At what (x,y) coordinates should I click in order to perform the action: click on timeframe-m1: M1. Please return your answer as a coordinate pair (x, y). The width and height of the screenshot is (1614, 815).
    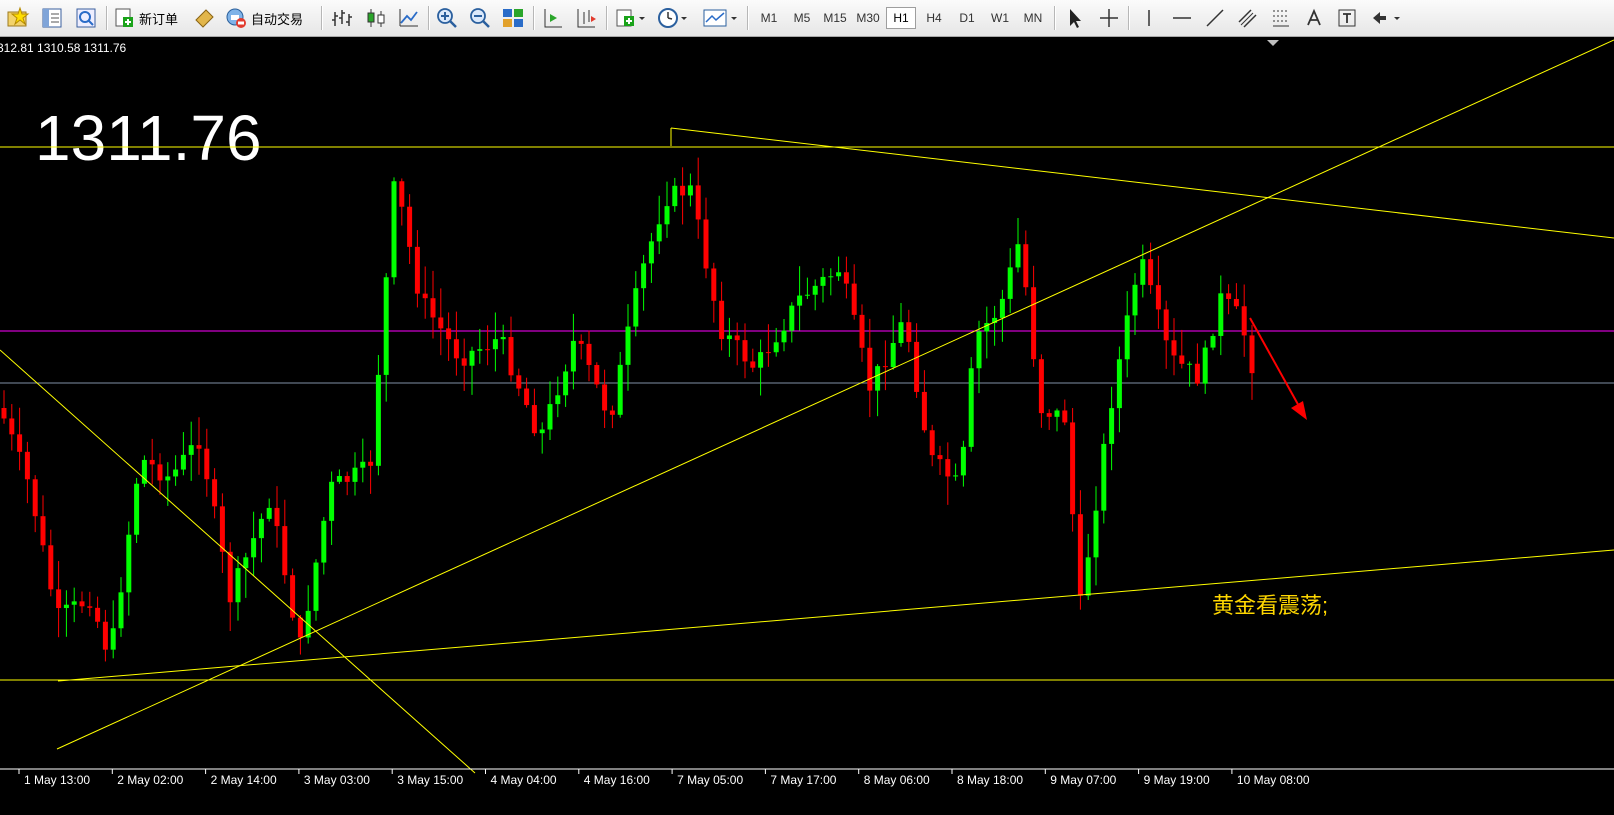
    Looking at the image, I should click on (769, 18).